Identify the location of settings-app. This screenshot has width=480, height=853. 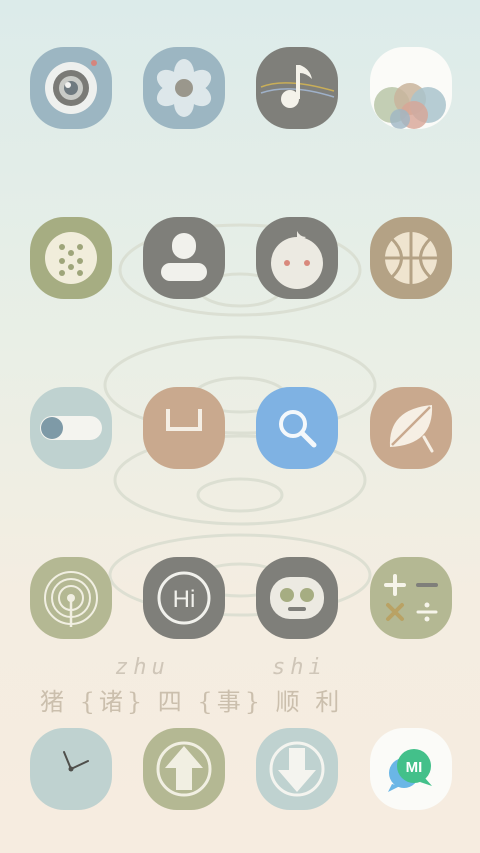
(71, 428).